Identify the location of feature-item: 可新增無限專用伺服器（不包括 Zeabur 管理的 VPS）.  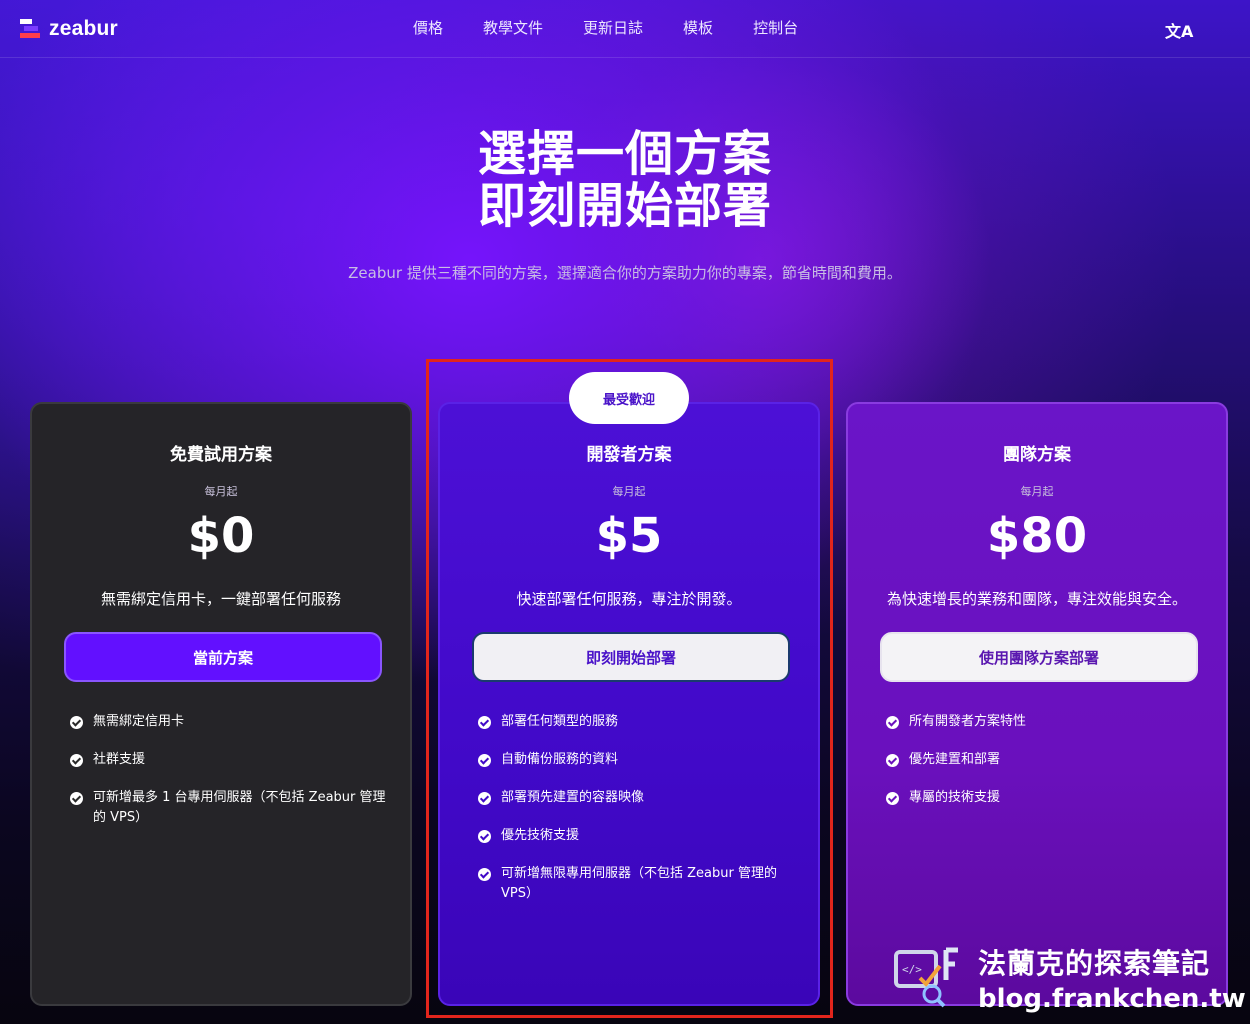
(638, 884).